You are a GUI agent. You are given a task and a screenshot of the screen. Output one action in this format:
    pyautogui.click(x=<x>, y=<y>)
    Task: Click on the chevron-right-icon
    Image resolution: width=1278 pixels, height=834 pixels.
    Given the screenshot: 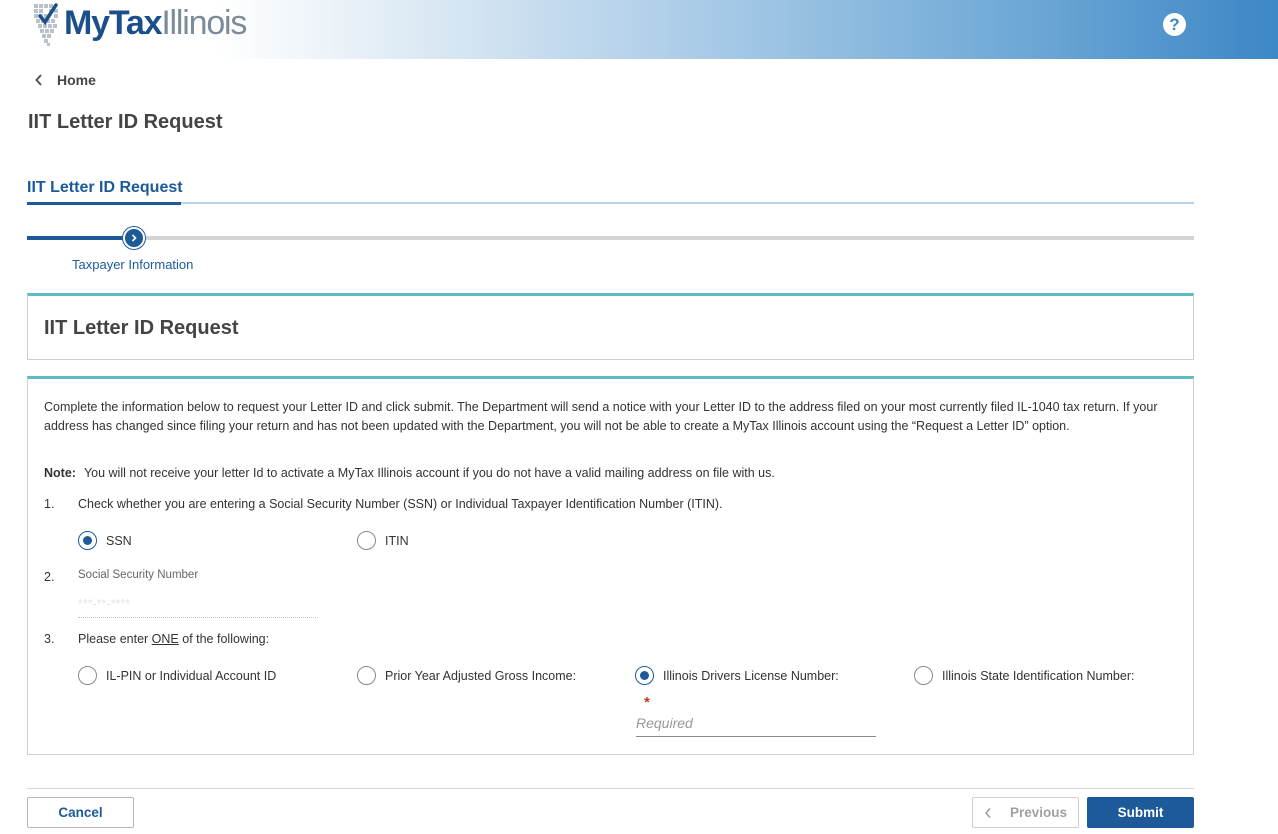 What is the action you would take?
    pyautogui.click(x=134, y=238)
    